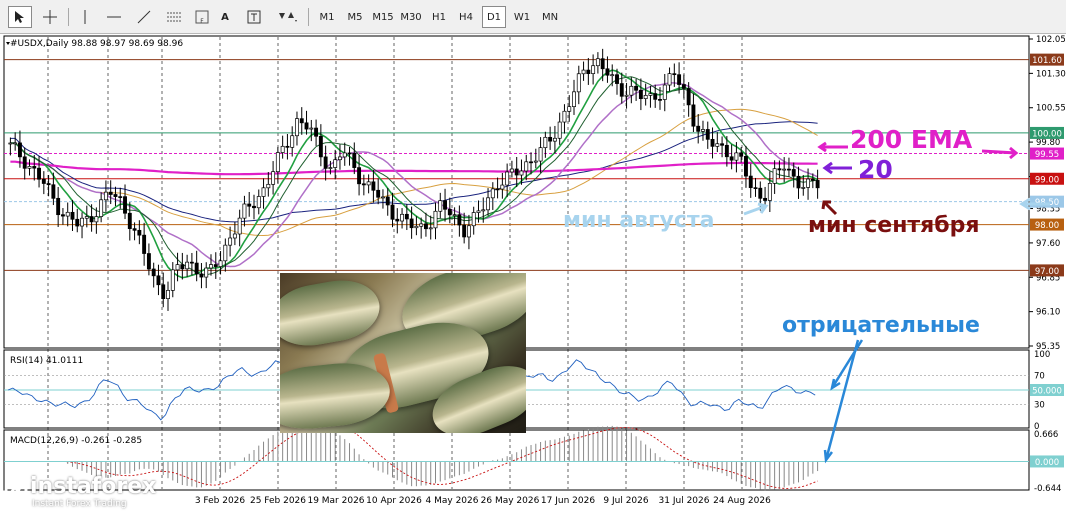  Describe the element at coordinates (174, 17) in the screenshot. I see `channel-tool-icon` at that location.